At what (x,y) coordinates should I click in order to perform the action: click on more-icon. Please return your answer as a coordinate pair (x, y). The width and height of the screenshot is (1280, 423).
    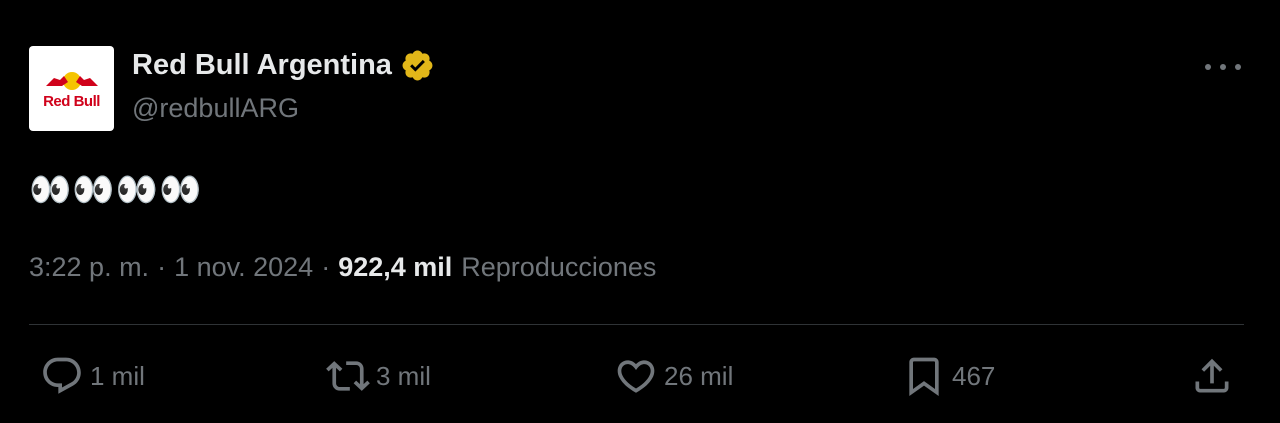
    Looking at the image, I should click on (1223, 67).